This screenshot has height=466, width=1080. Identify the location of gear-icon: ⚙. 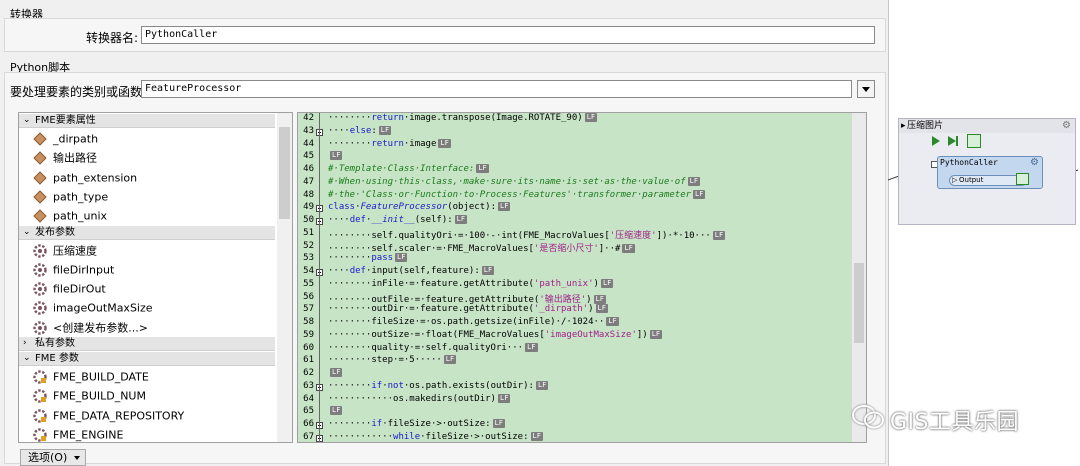
(1066, 126).